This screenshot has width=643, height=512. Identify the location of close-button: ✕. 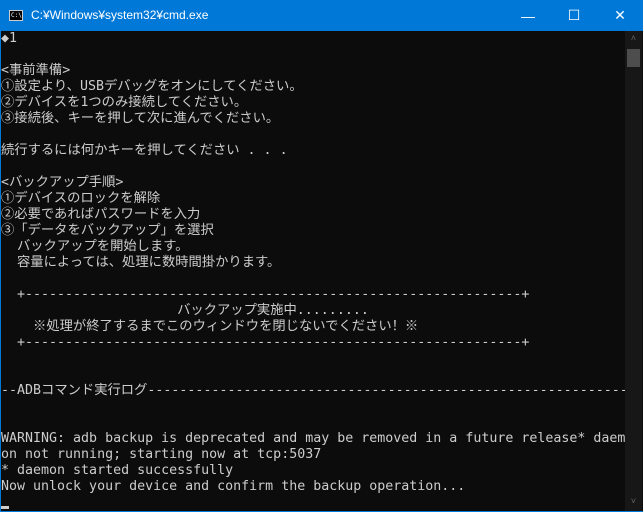
(620, 15).